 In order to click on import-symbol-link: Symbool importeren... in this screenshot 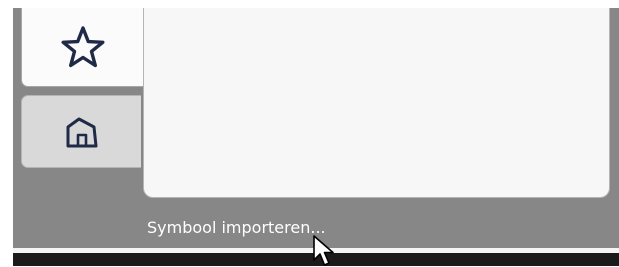, I will do `click(236, 228)`.